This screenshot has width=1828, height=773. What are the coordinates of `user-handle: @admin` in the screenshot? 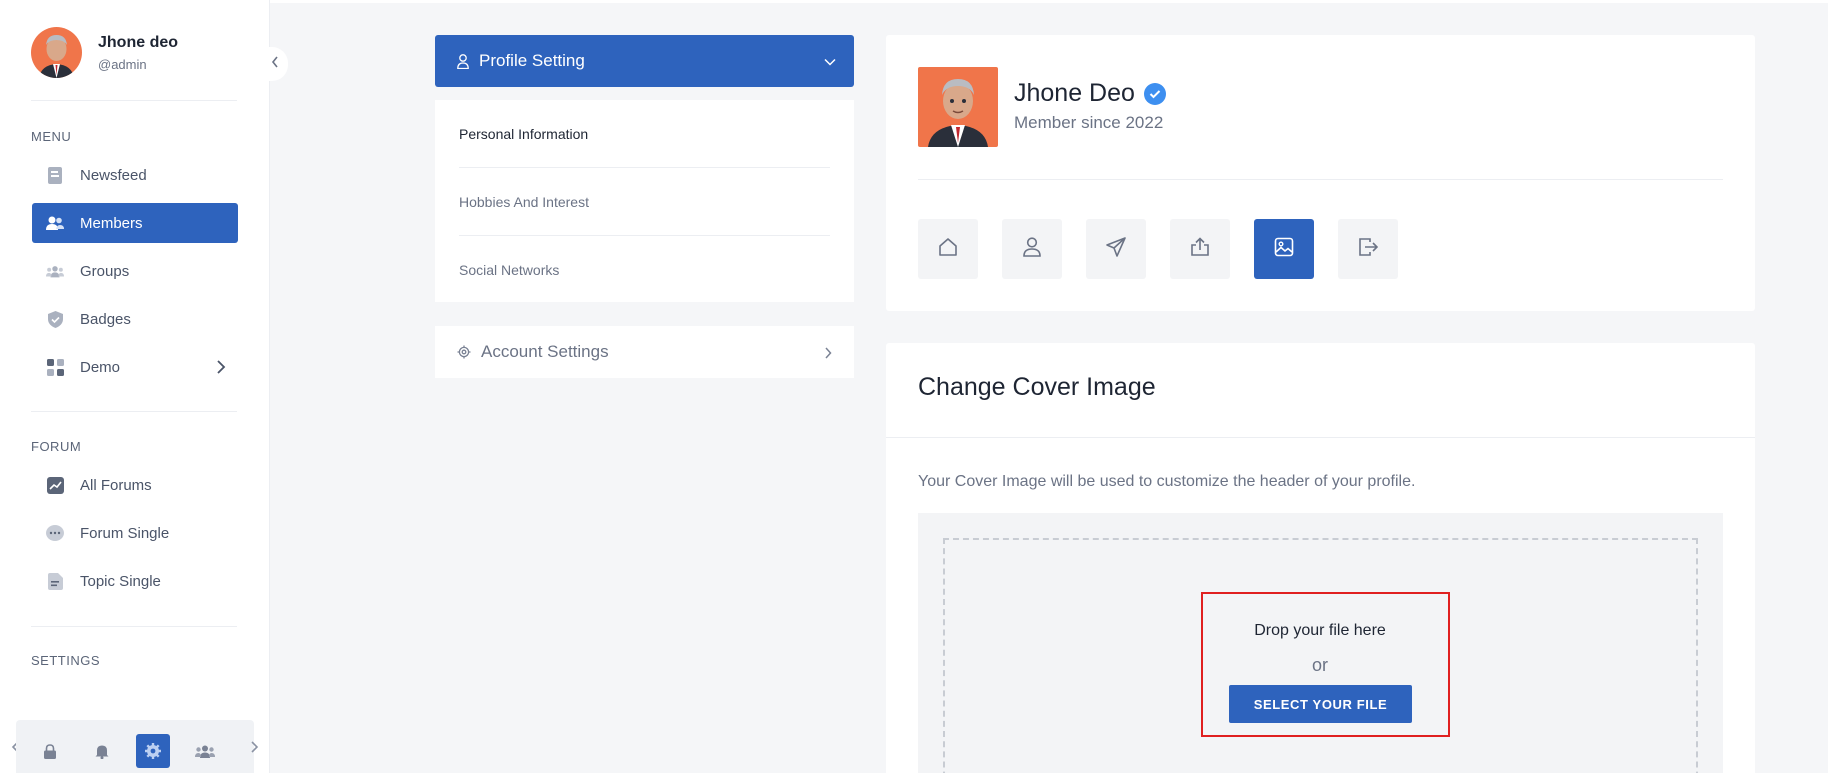 It's located at (122, 64).